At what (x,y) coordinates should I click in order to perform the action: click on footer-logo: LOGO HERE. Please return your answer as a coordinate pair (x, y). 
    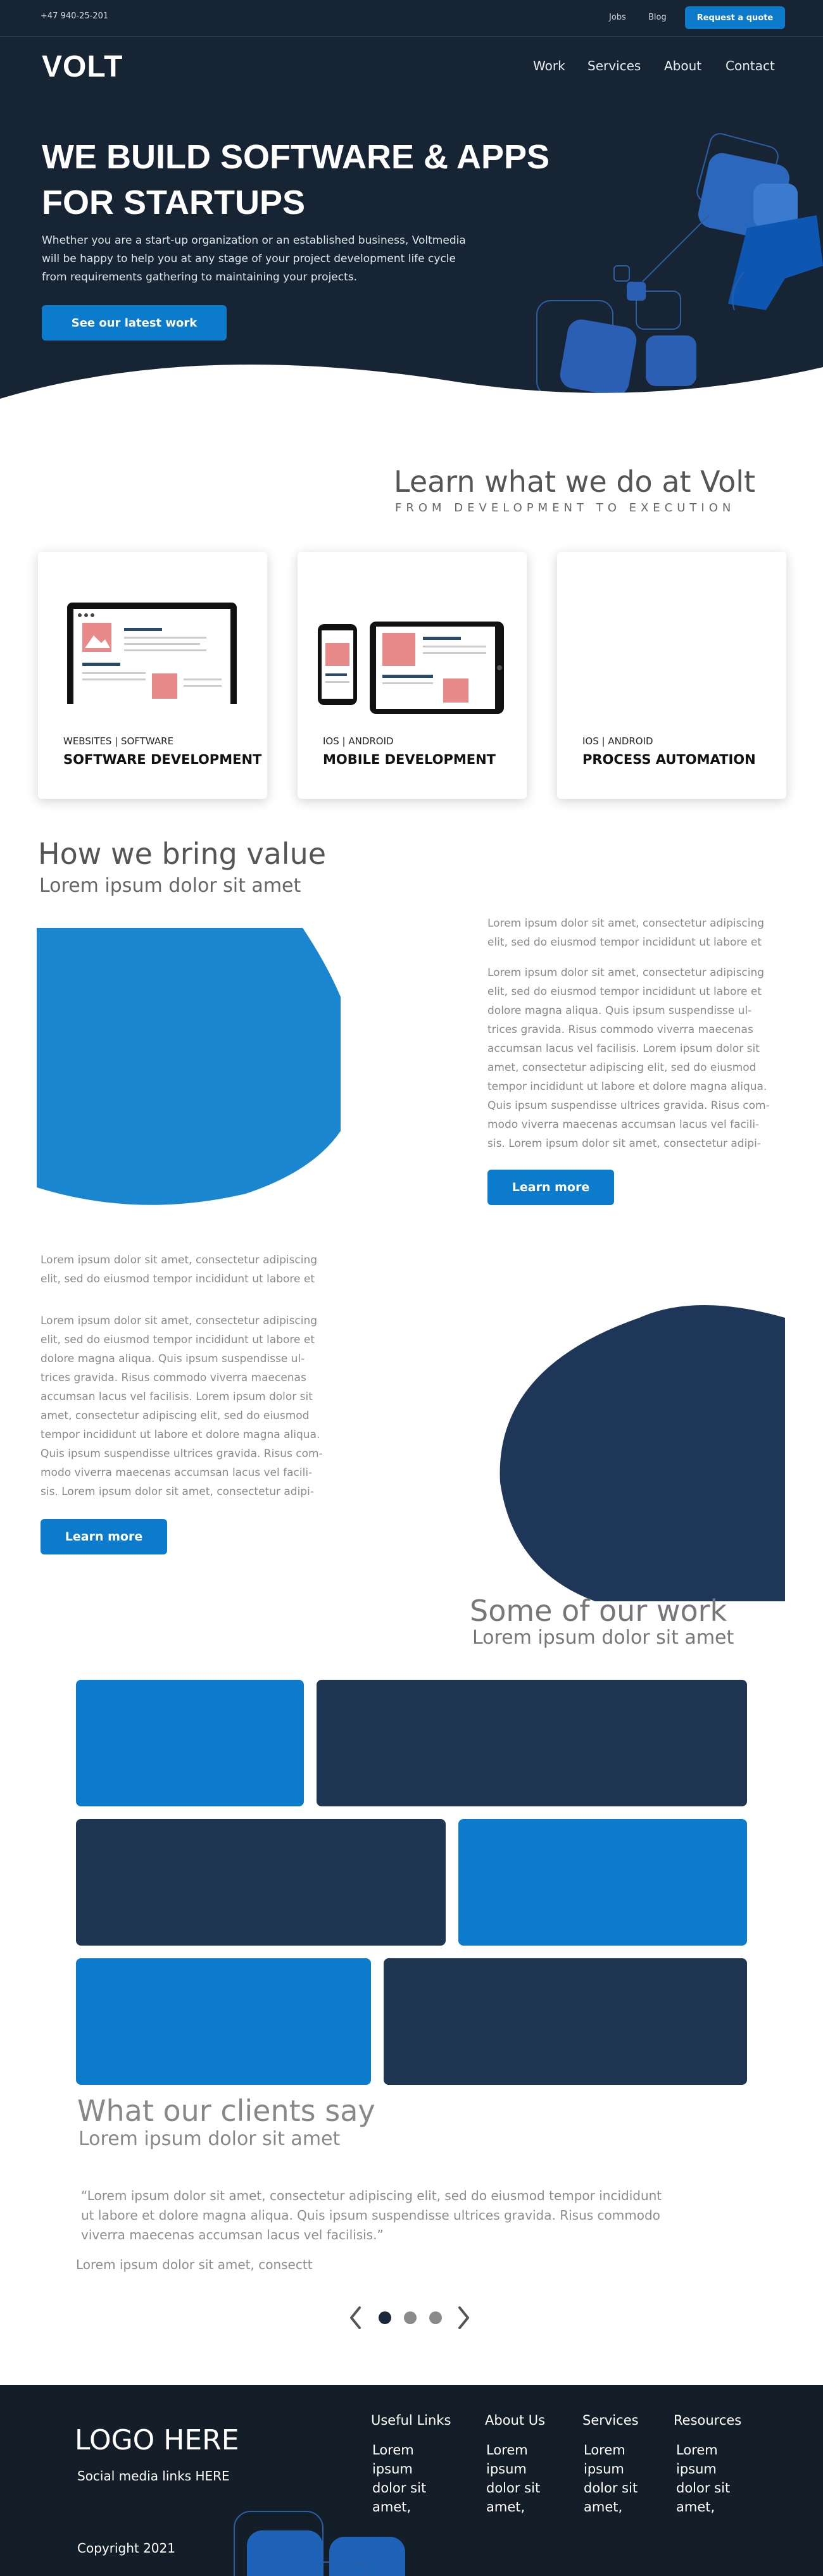
    Looking at the image, I should click on (157, 2440).